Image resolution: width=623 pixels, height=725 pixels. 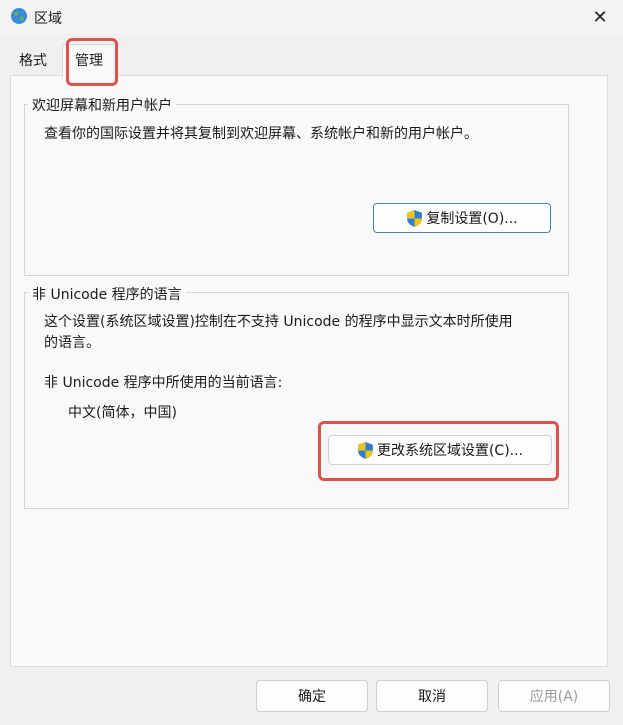 What do you see at coordinates (278, 322) in the screenshot?
I see `nonunicode-description-line1: 这个设置(系统区域设置)控制在不支持 Unicode 的程序中显示文本时所使用` at bounding box center [278, 322].